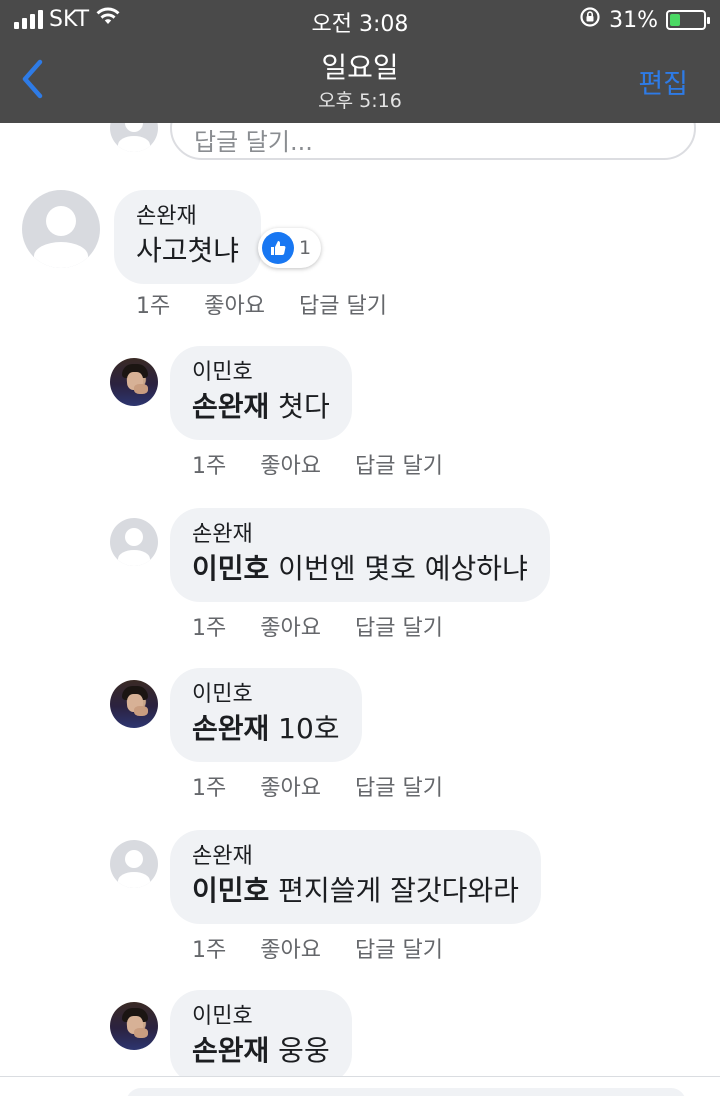 The image size is (720, 1096). What do you see at coordinates (406, 1092) in the screenshot?
I see `bottom-comment-input` at bounding box center [406, 1092].